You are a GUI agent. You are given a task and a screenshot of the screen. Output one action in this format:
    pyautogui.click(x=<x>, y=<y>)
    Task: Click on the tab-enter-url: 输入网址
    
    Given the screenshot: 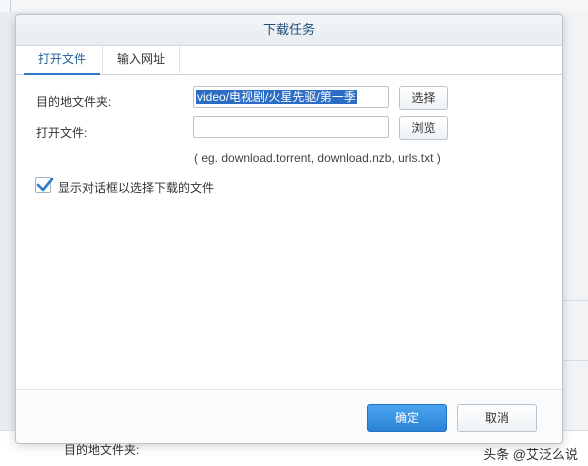 What is the action you would take?
    pyautogui.click(x=141, y=59)
    